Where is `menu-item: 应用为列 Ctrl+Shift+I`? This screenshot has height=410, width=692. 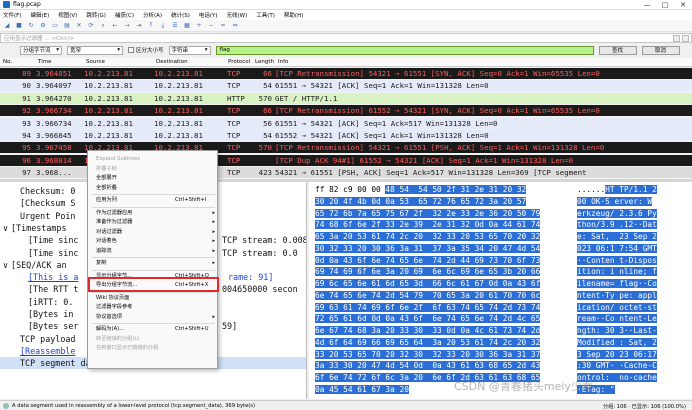
menu-item: 应用为列 Ctrl+Shift+I is located at coordinates (153, 201).